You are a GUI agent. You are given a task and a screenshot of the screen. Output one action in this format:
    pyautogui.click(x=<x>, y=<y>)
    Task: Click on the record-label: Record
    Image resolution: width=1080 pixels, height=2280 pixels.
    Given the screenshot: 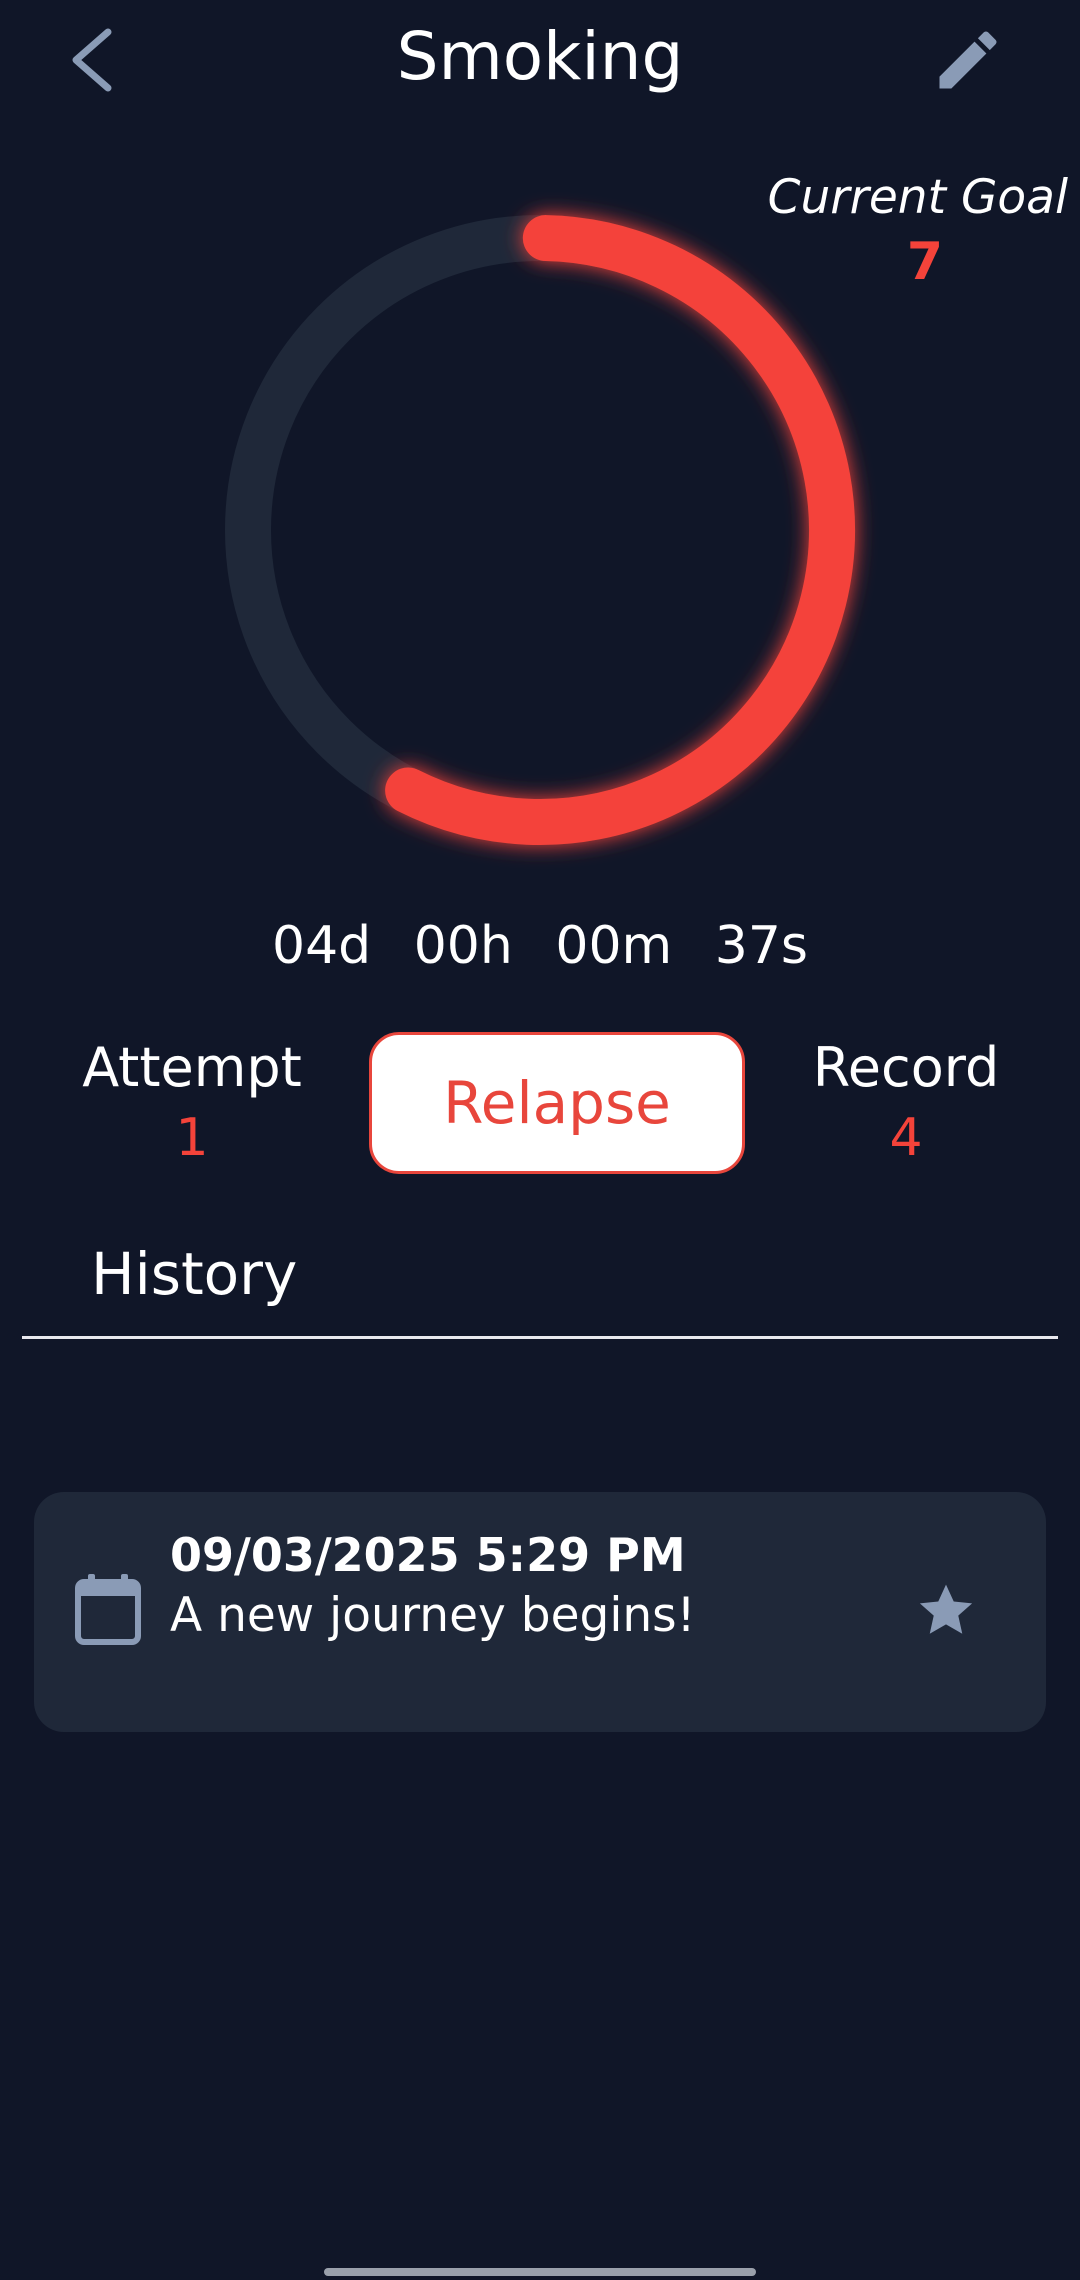 What is the action you would take?
    pyautogui.click(x=906, y=1067)
    